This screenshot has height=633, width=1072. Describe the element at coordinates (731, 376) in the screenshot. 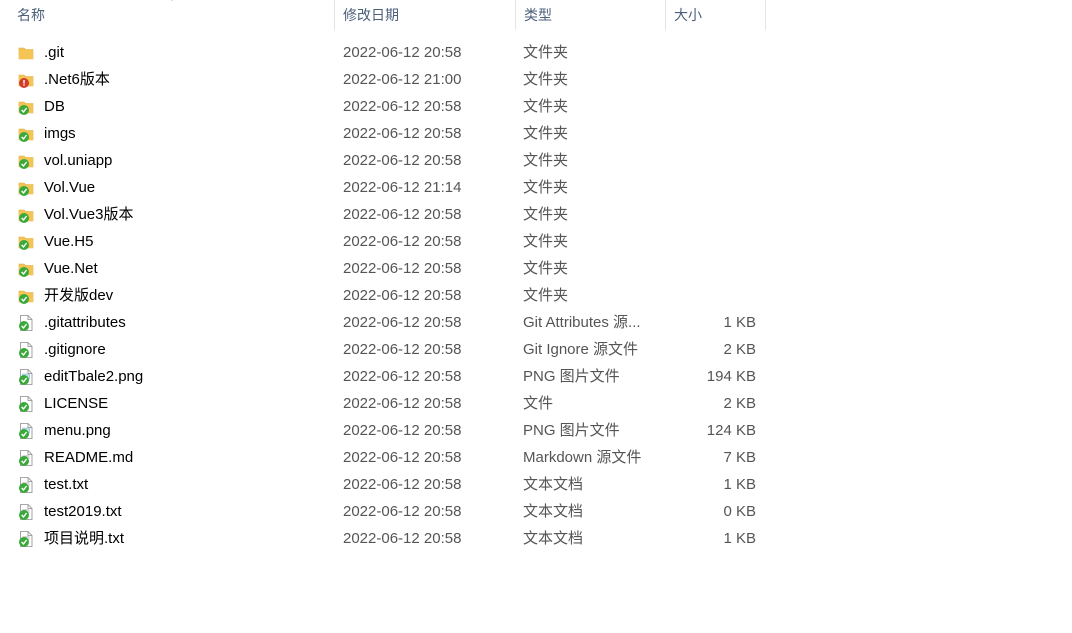

I see `file-size: 194 KB` at that location.